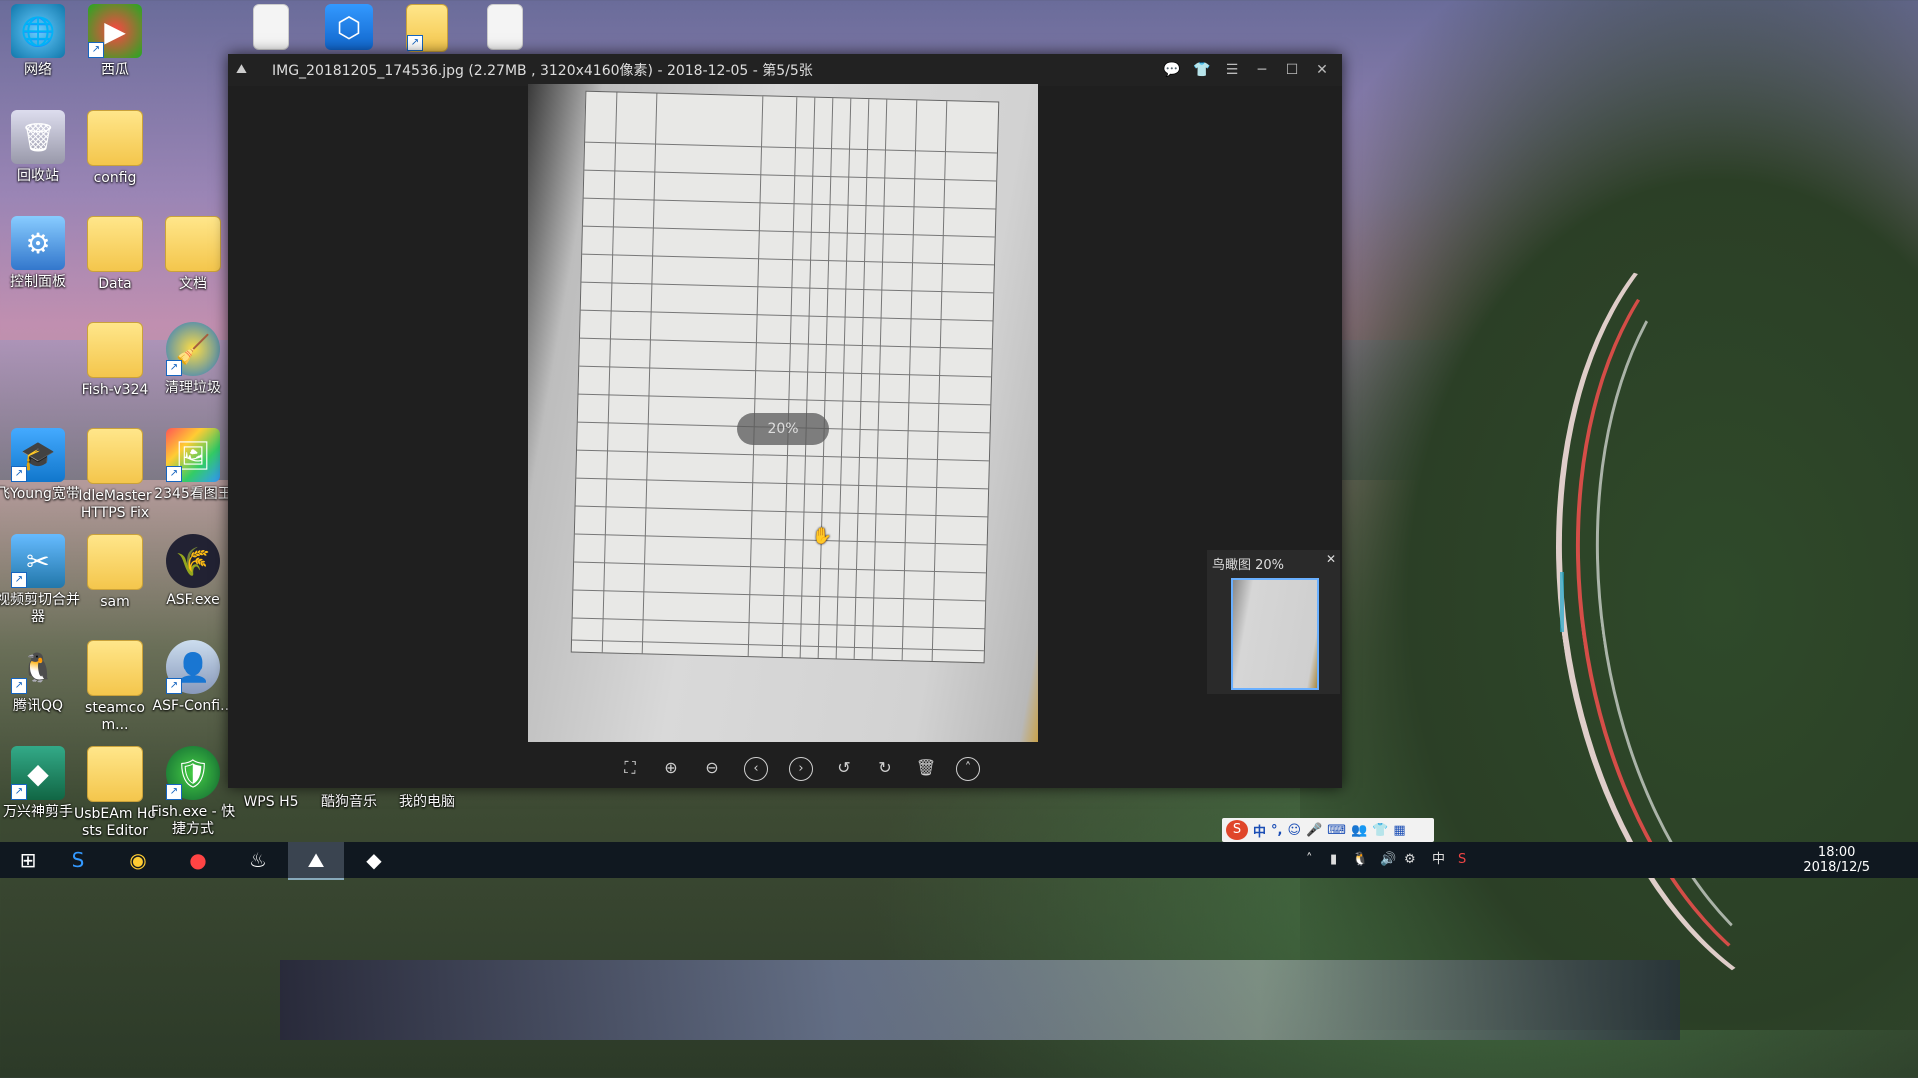 Image resolution: width=1918 pixels, height=1078 pixels. What do you see at coordinates (1309, 860) in the screenshot?
I see `tray-expand-icon: ˄` at bounding box center [1309, 860].